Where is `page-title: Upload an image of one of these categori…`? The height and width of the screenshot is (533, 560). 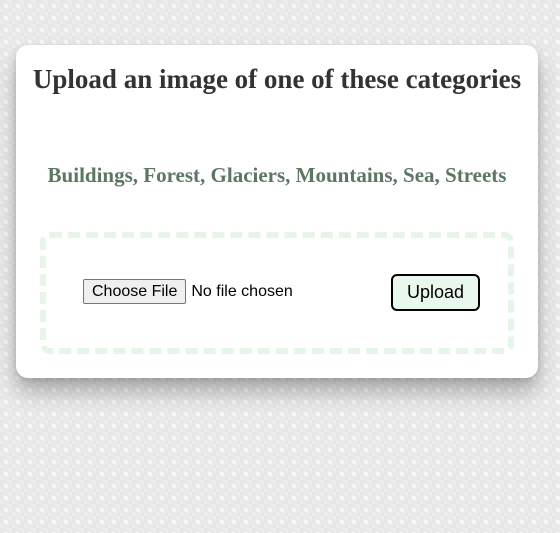 page-title: Upload an image of one of these categori… is located at coordinates (277, 79).